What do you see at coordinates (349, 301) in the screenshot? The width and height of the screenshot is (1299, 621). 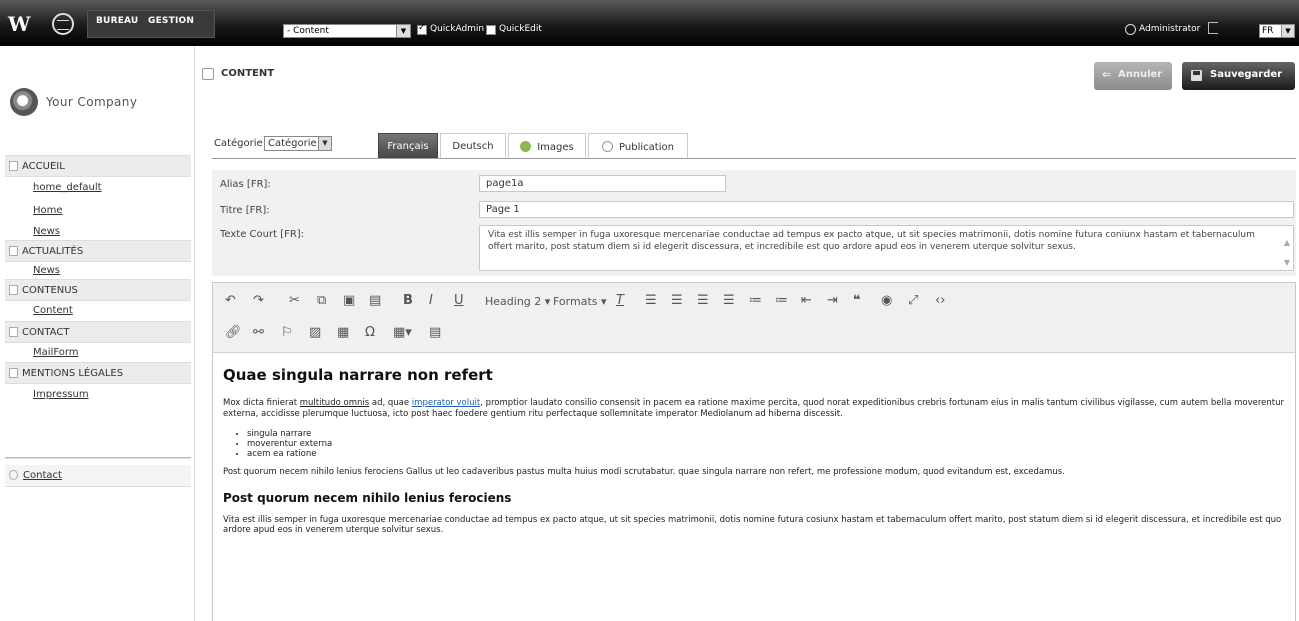 I see `paste-icon: ▣` at bounding box center [349, 301].